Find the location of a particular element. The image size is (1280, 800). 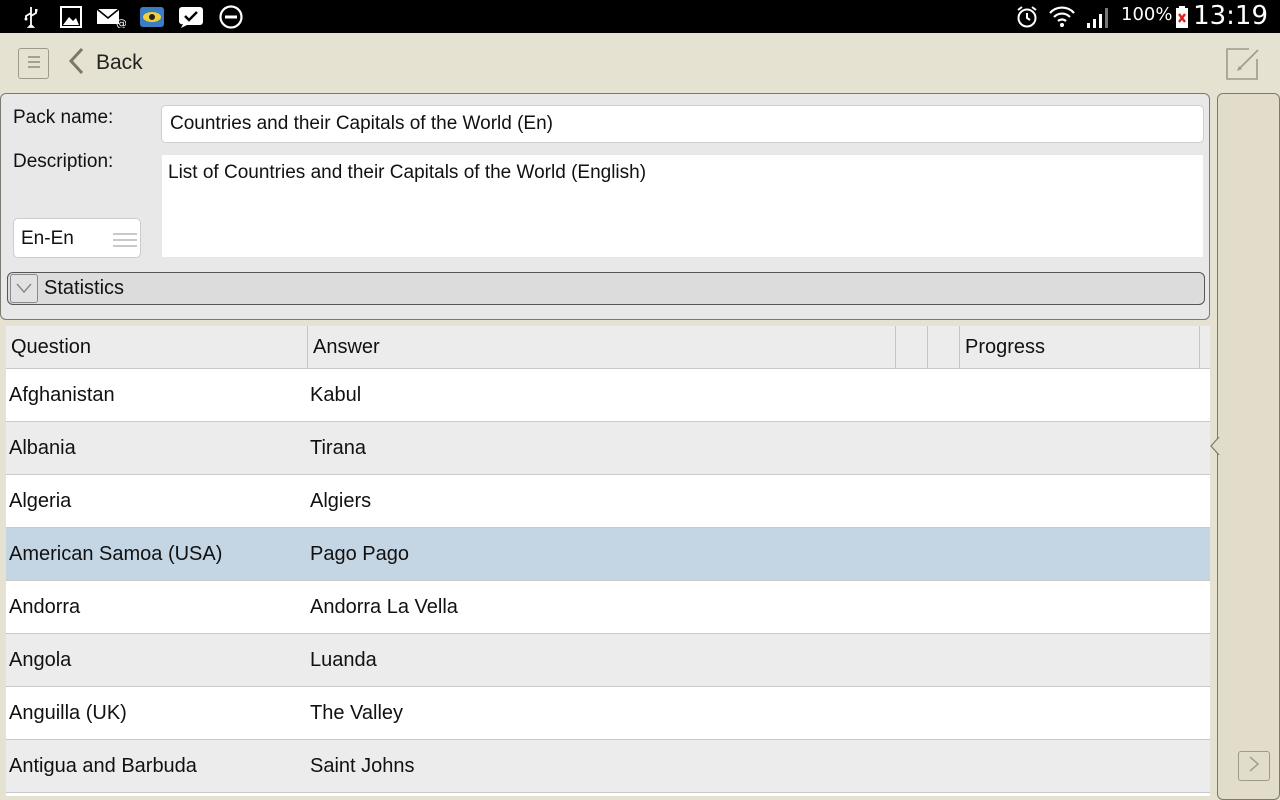

answer-cell: Andorra La Vella is located at coordinates (384, 607).